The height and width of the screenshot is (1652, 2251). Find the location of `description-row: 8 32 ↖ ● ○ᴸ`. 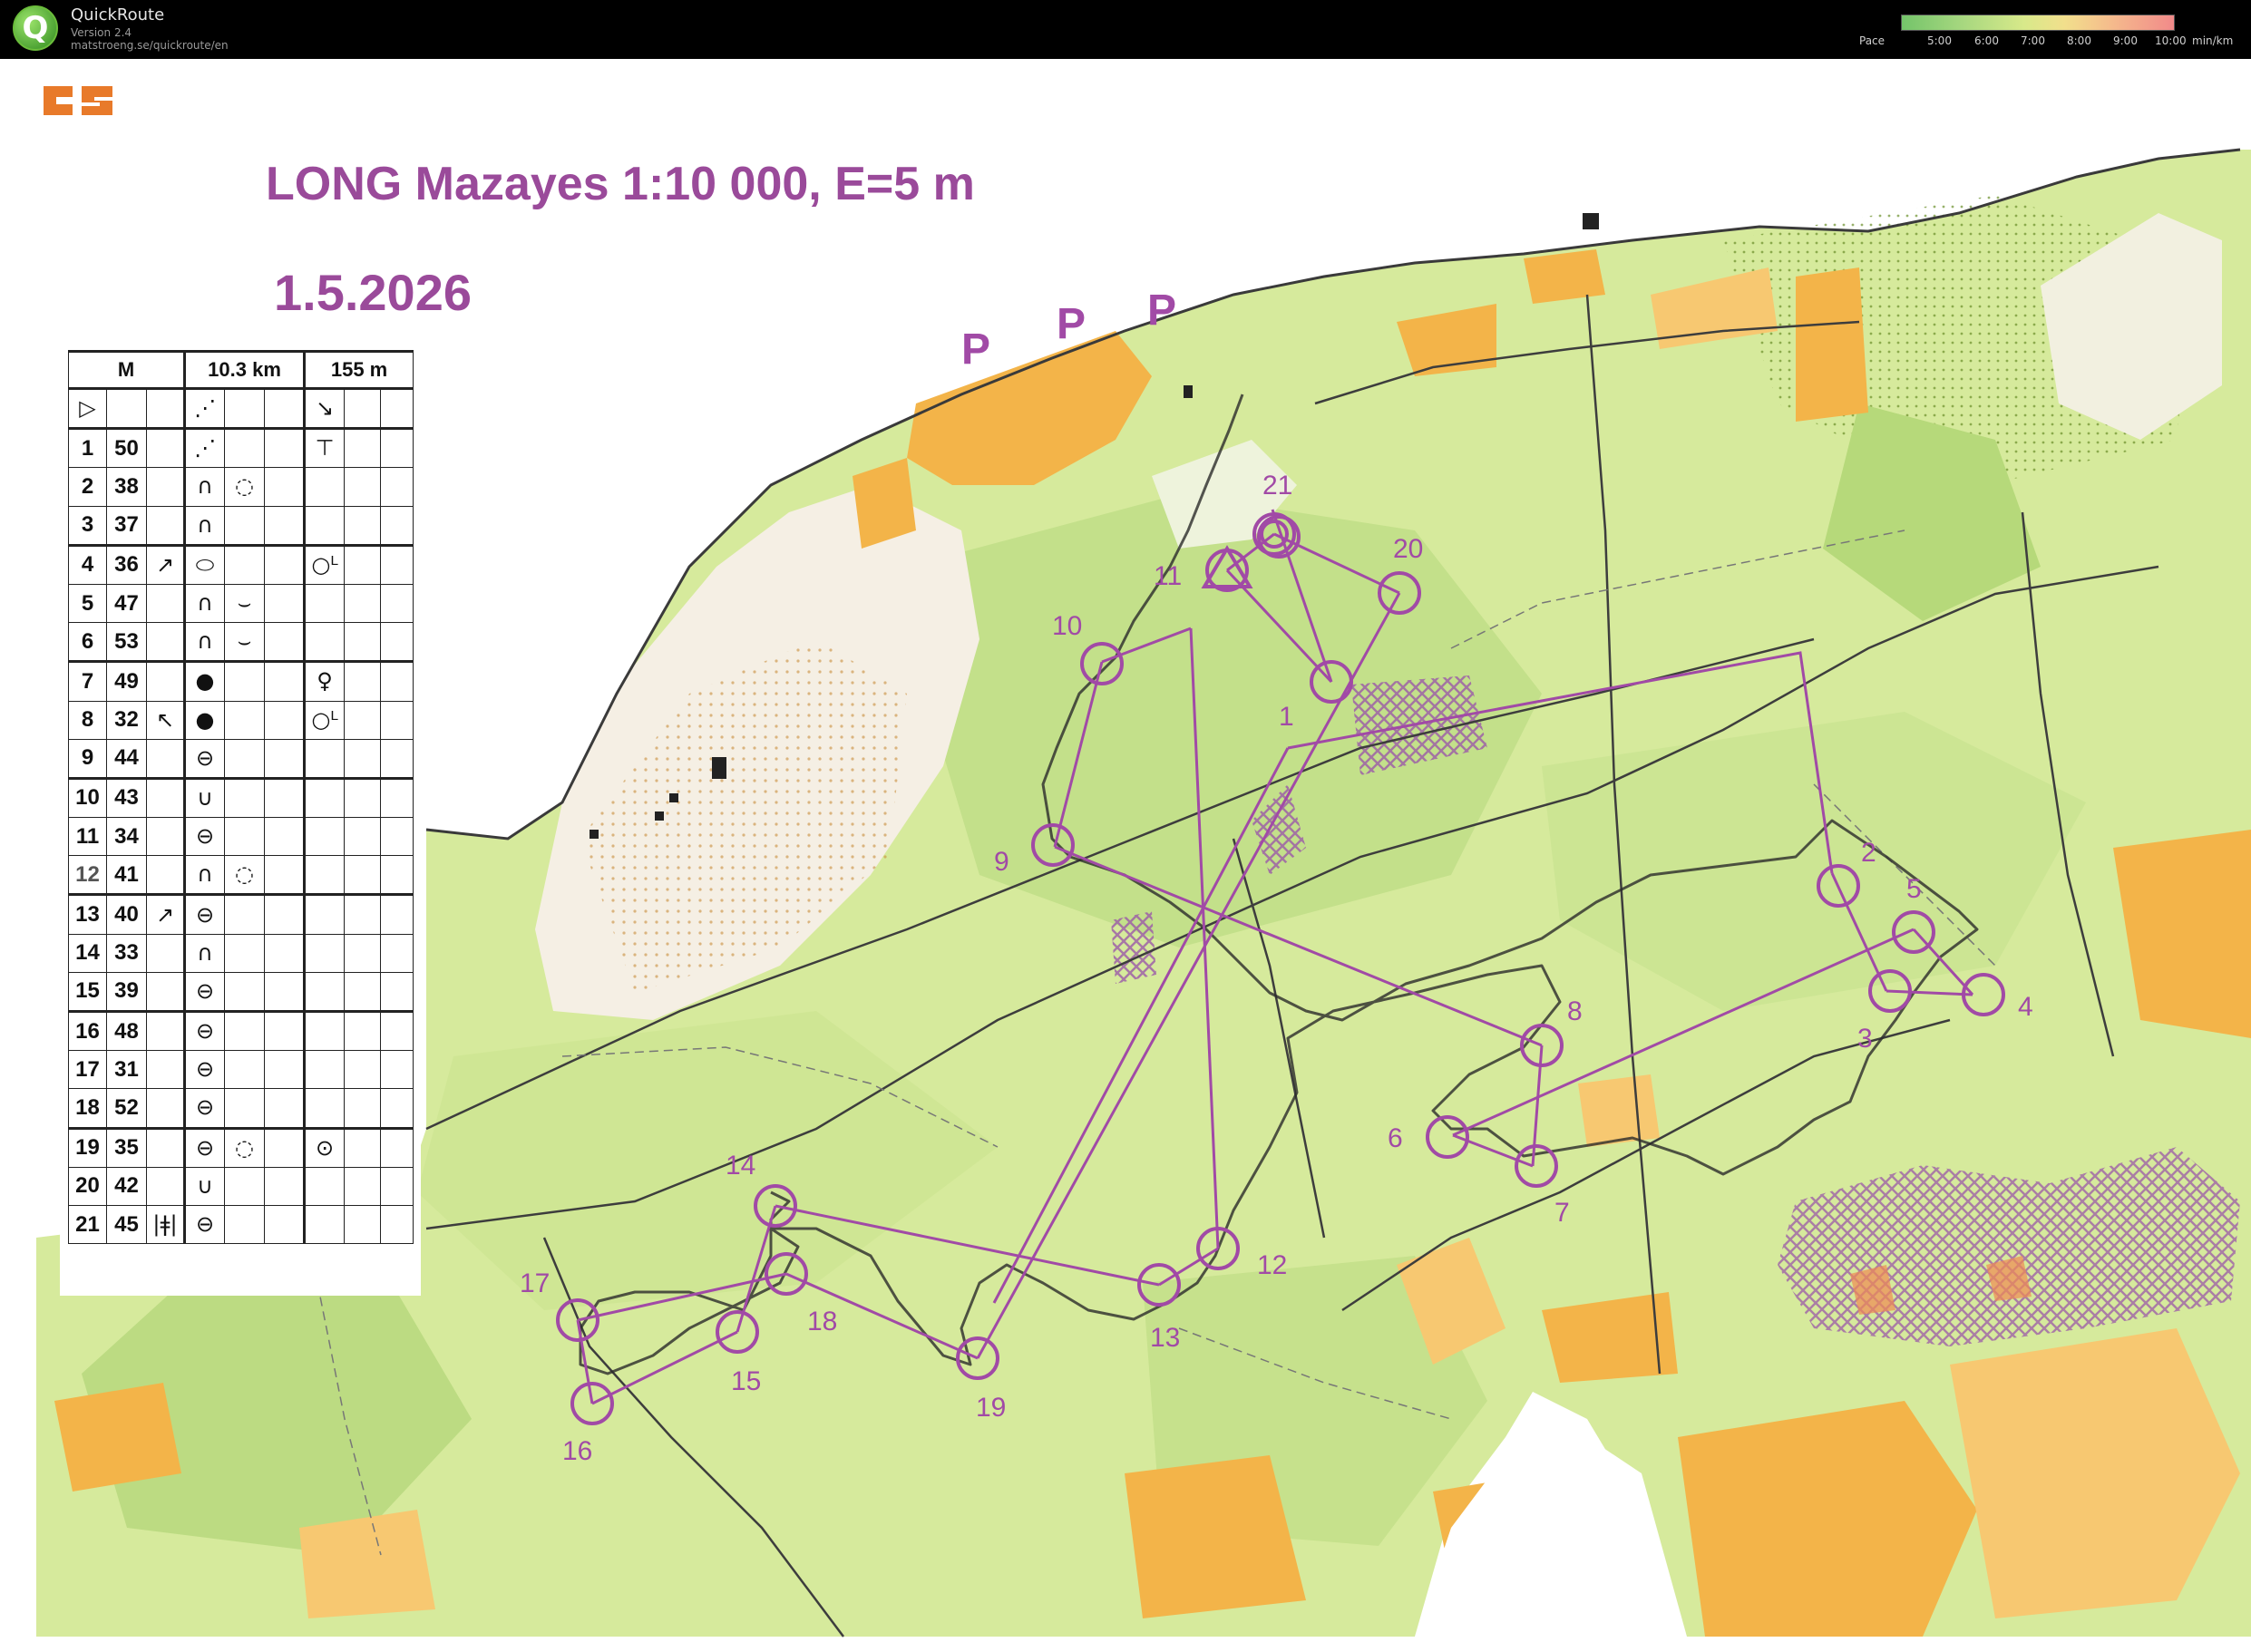

description-row: 8 32 ↖ ● ○ᴸ is located at coordinates (241, 720).